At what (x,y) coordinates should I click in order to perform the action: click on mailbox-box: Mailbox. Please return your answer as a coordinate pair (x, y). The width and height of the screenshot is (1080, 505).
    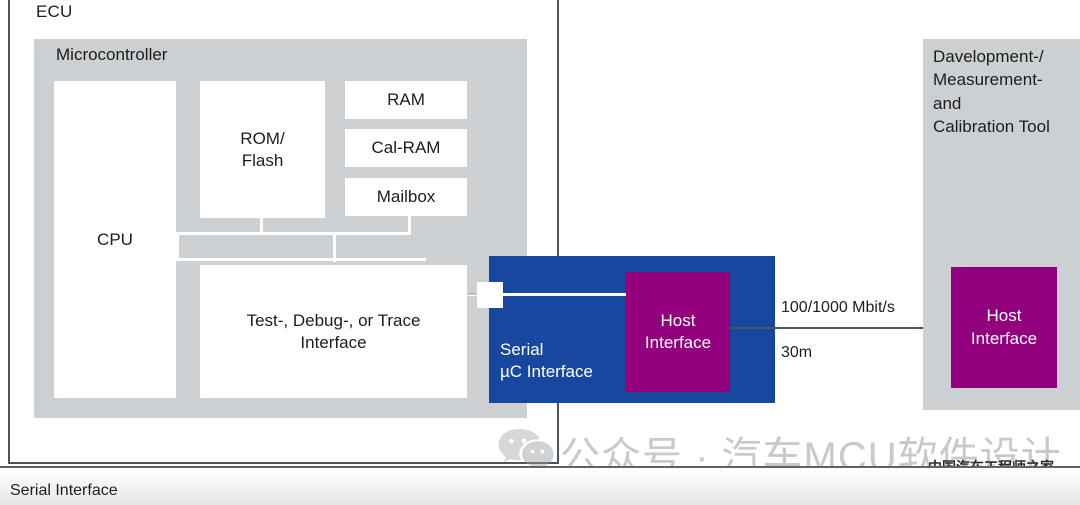
    Looking at the image, I should click on (406, 197).